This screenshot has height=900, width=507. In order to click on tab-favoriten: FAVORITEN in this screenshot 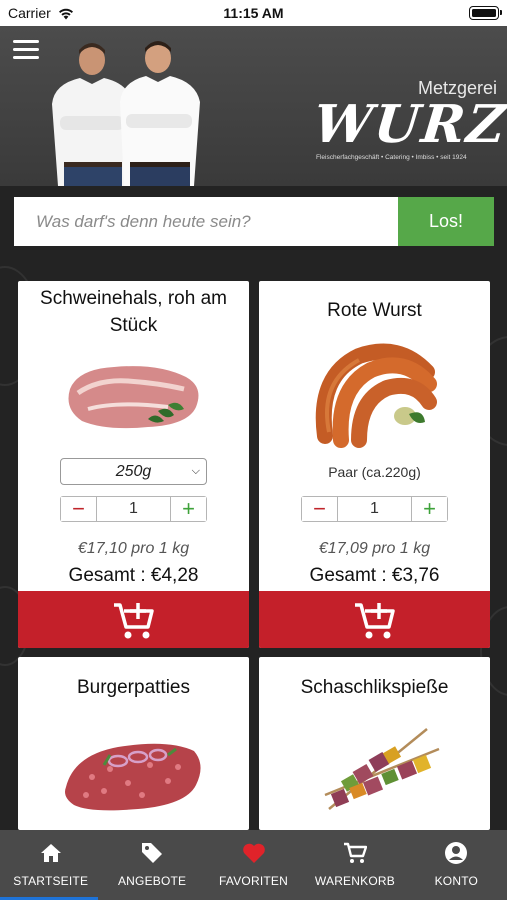, I will do `click(253, 865)`.